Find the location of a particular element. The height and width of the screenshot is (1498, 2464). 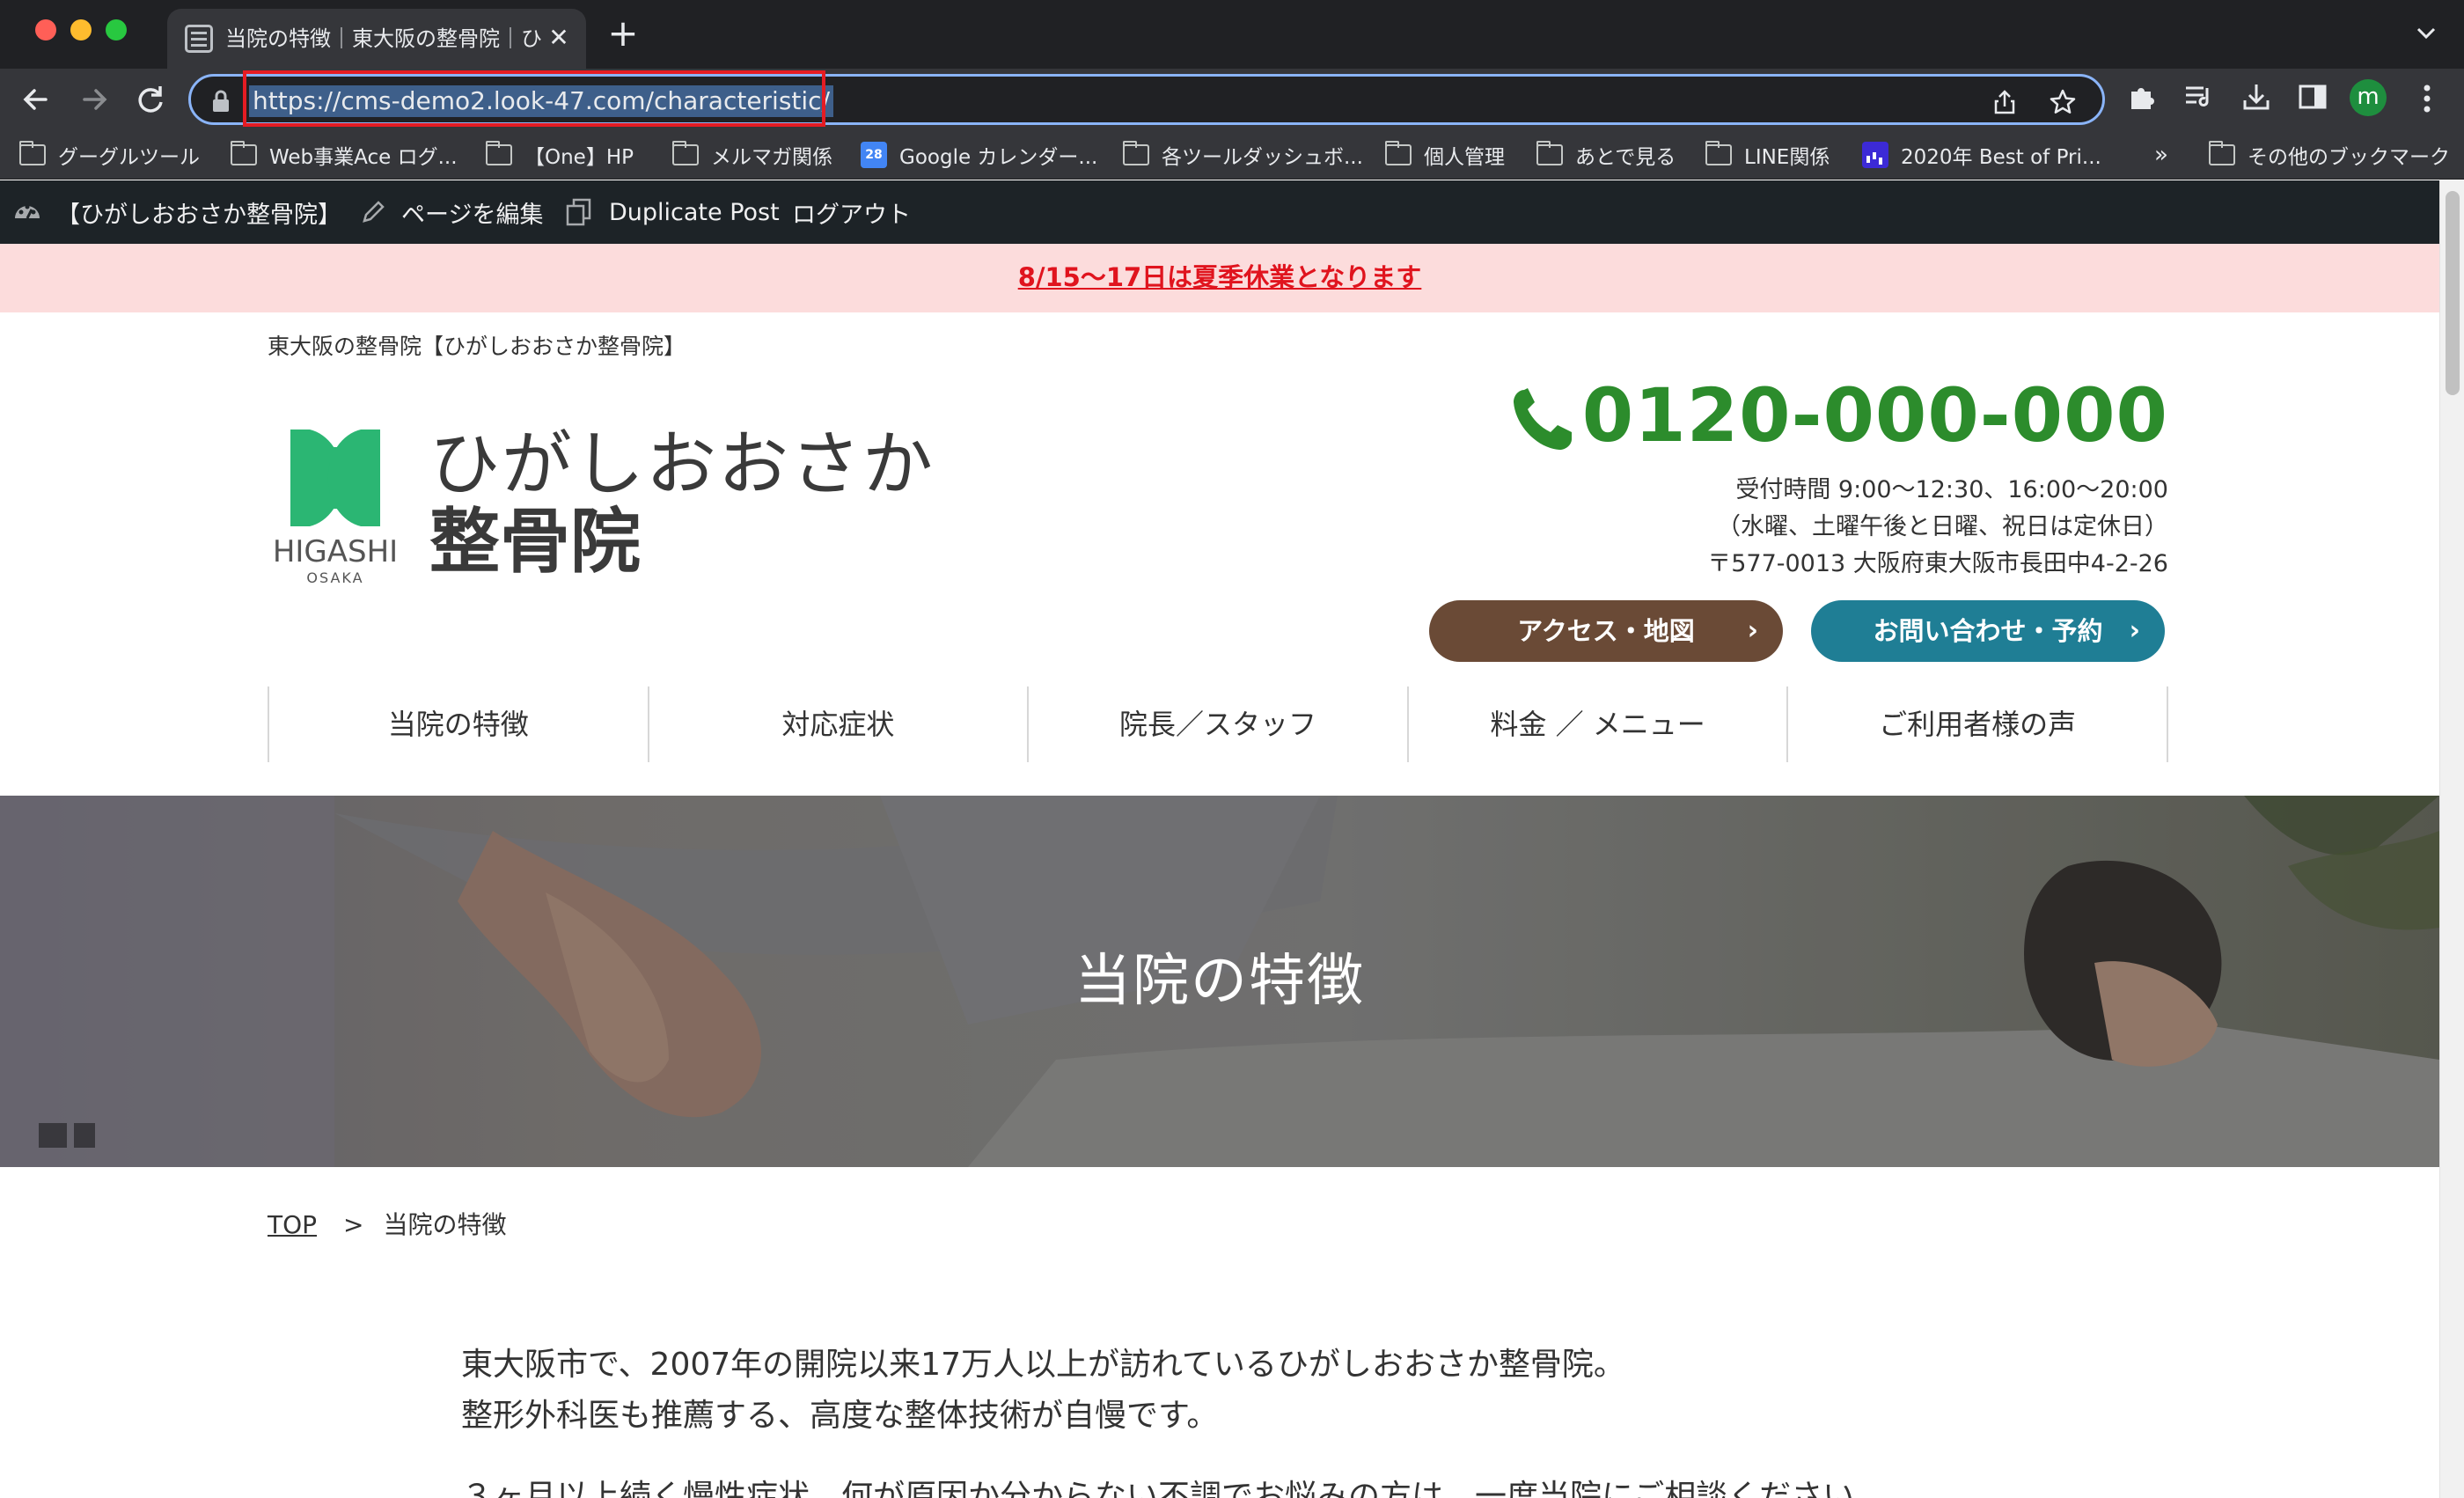

bookmarks-overflow-button: » is located at coordinates (2161, 155).